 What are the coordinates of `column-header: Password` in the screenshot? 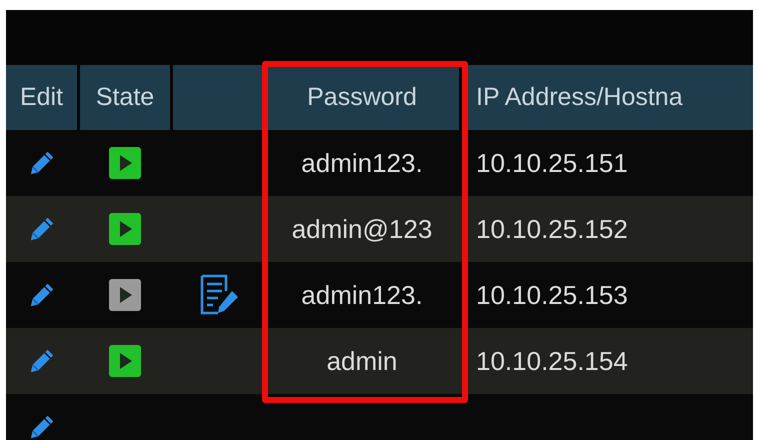 It's located at (362, 97).